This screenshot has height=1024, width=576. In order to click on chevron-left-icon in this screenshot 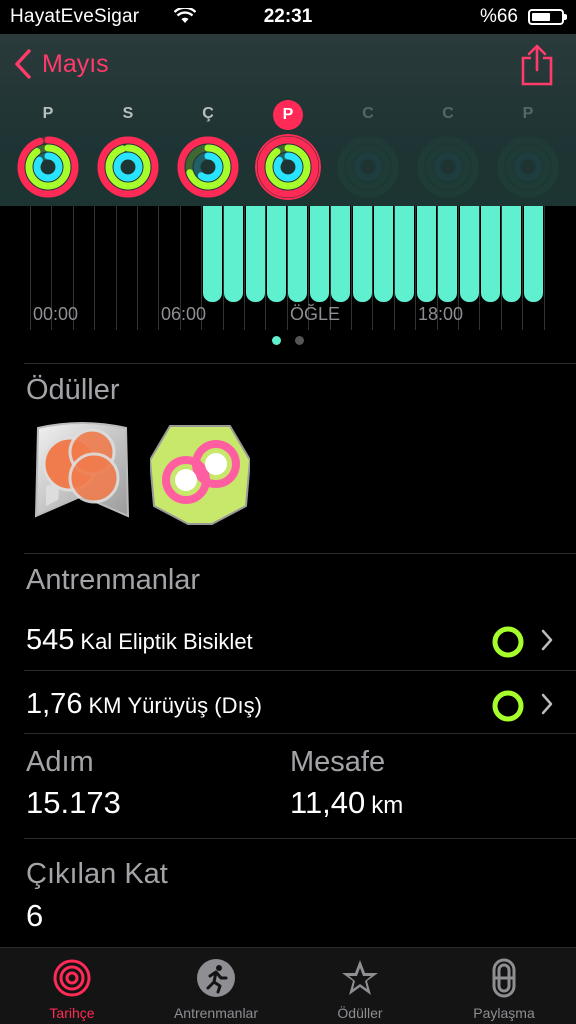, I will do `click(23, 64)`.